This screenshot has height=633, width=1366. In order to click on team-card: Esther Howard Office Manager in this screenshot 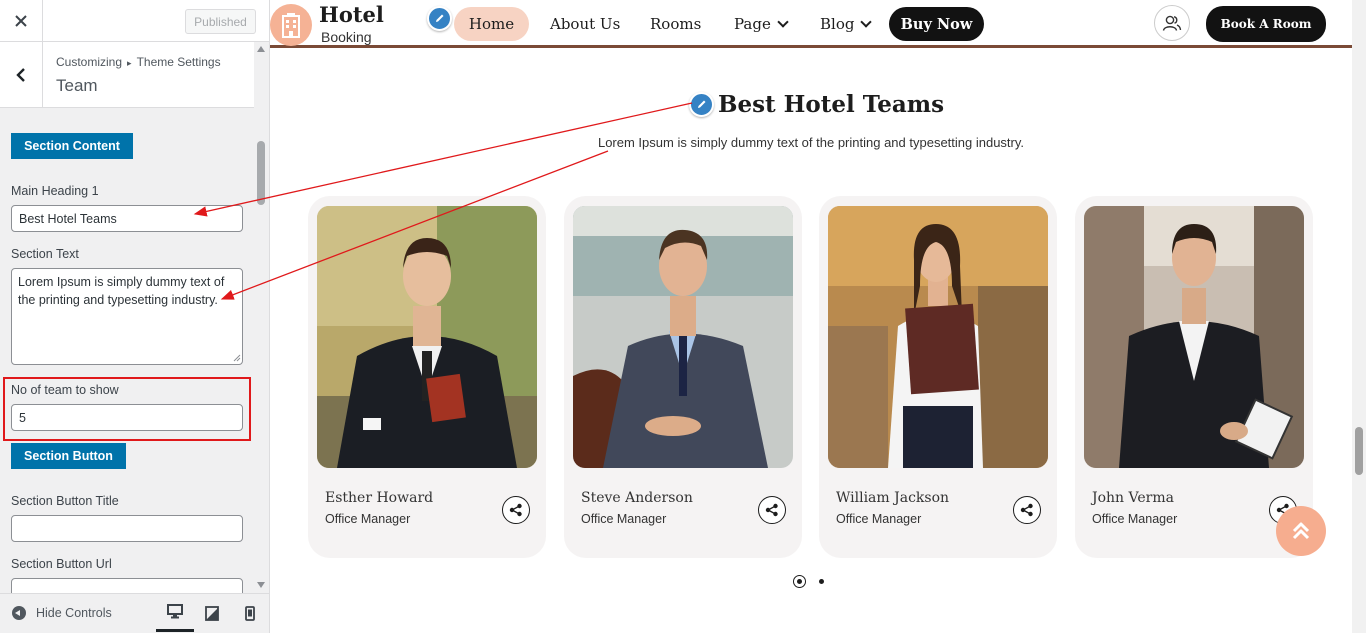, I will do `click(427, 377)`.